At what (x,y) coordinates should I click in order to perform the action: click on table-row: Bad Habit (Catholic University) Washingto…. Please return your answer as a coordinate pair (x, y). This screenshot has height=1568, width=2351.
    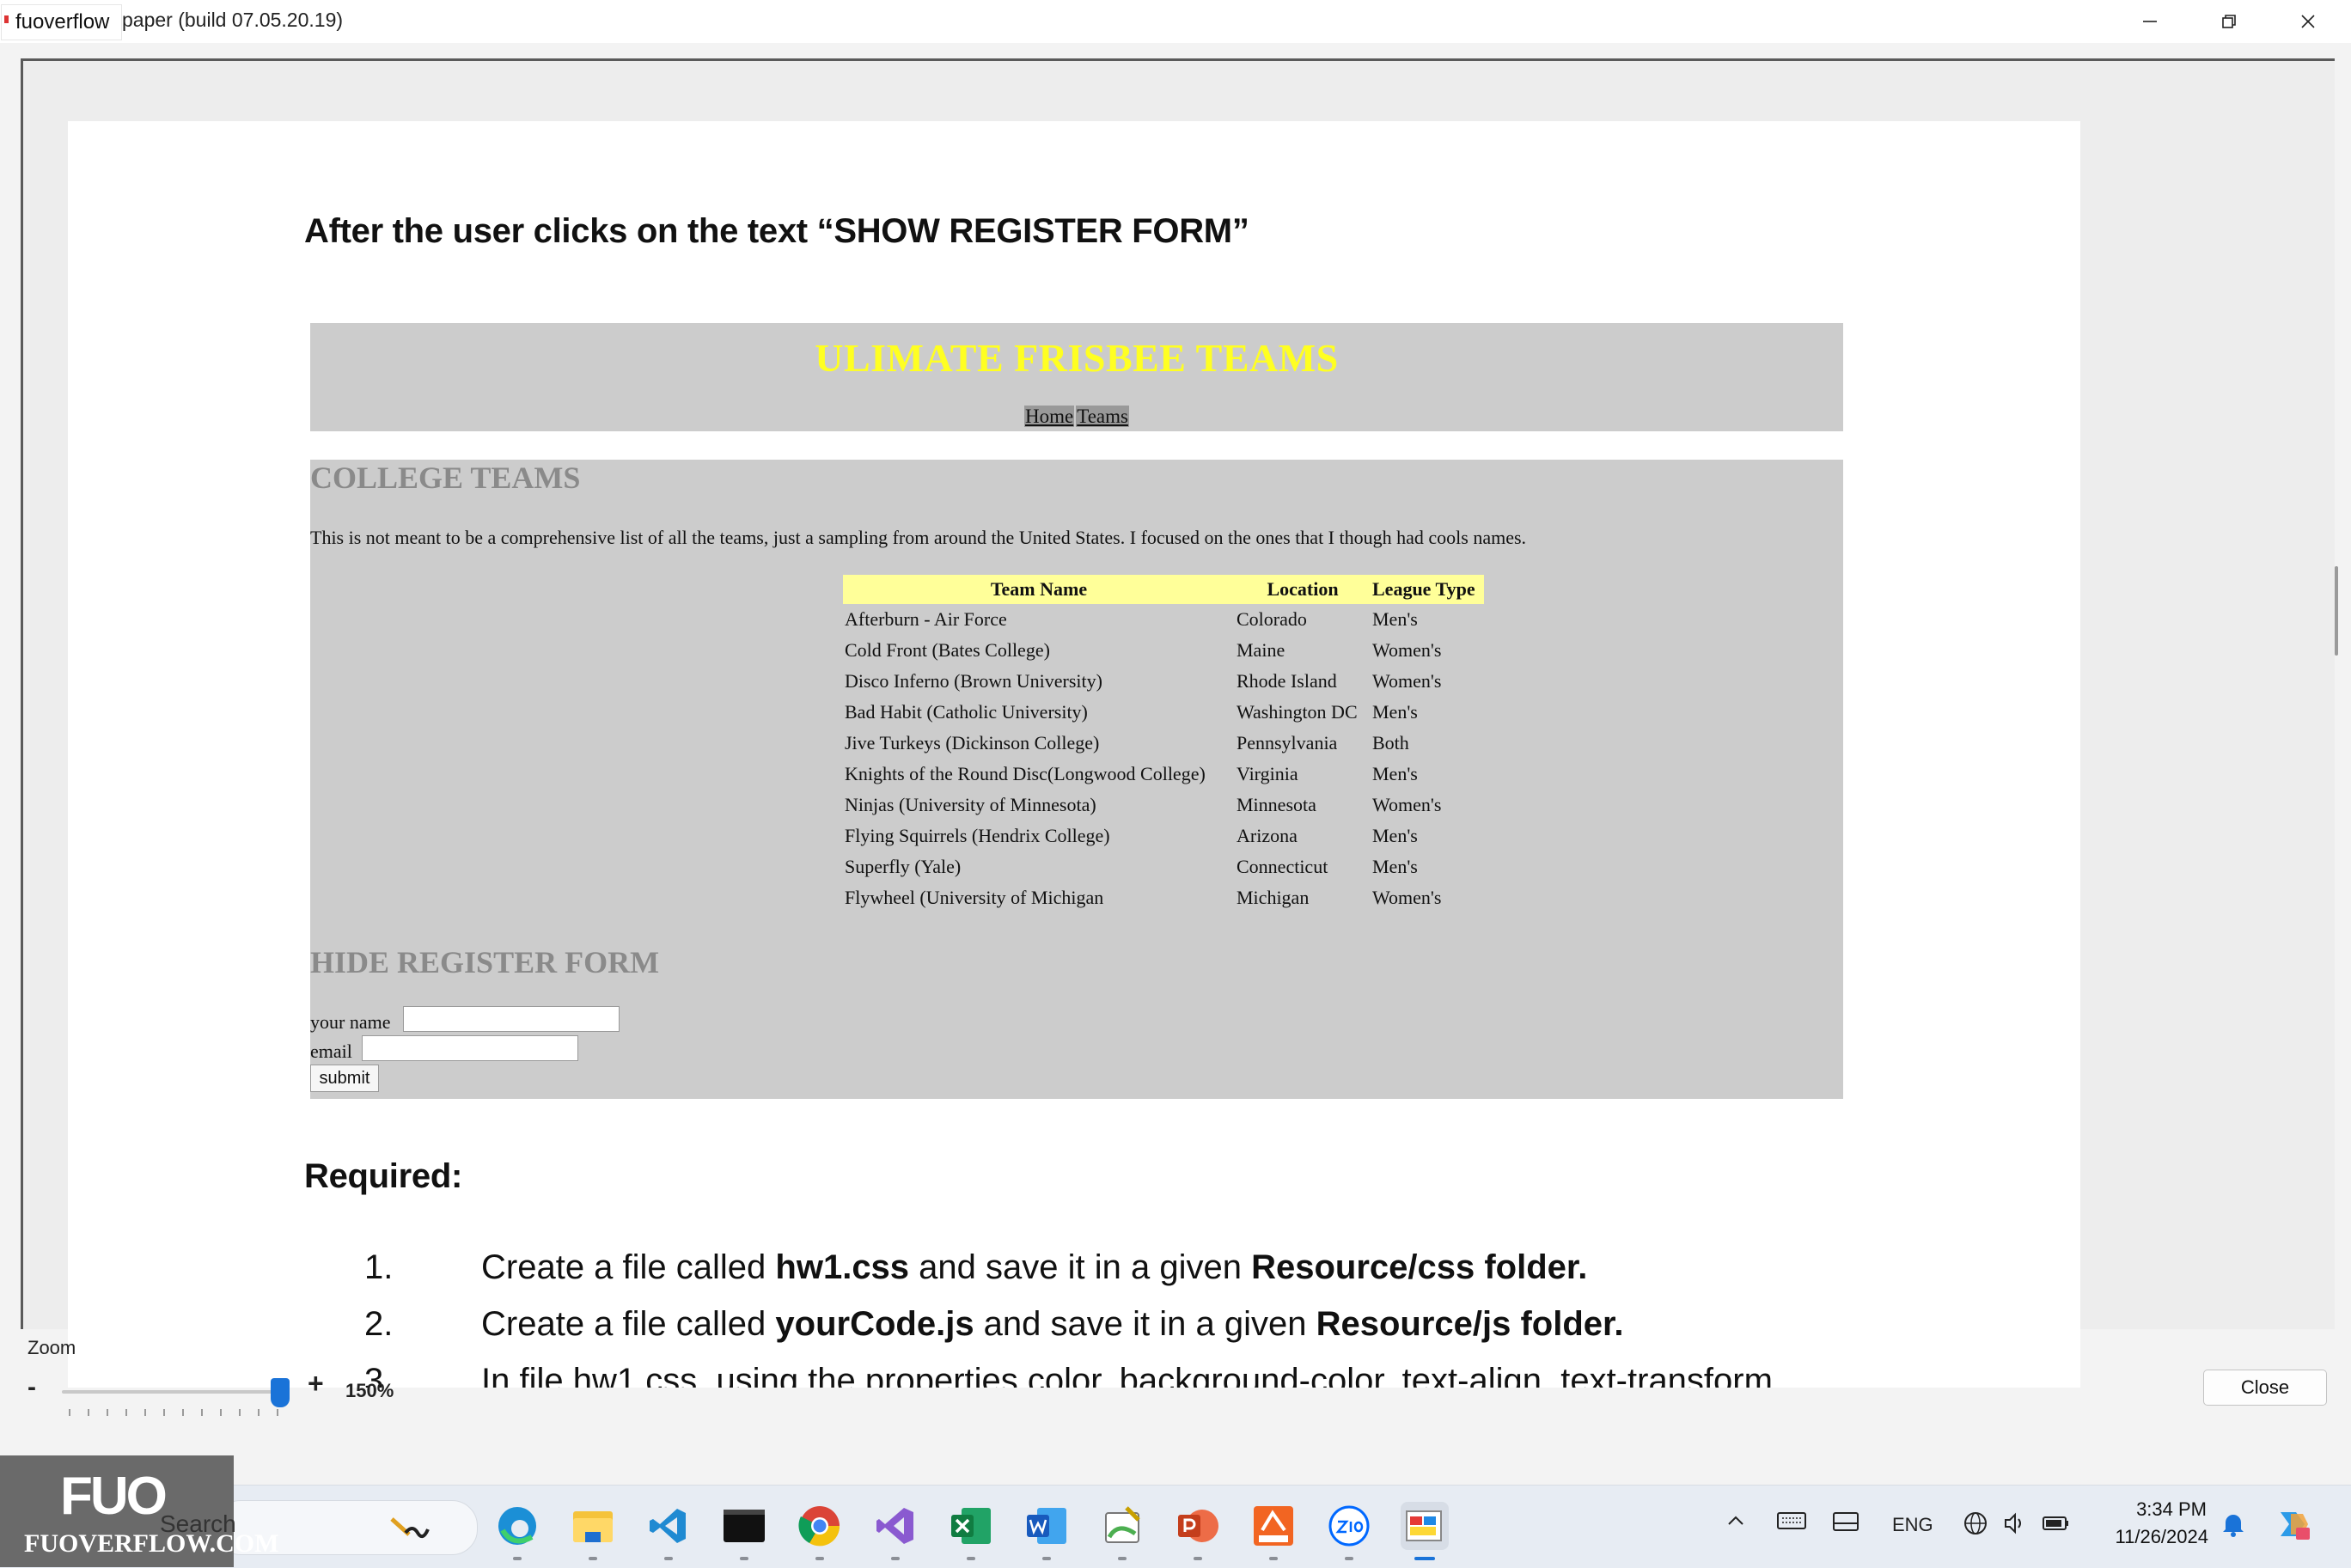
    Looking at the image, I should click on (1163, 712).